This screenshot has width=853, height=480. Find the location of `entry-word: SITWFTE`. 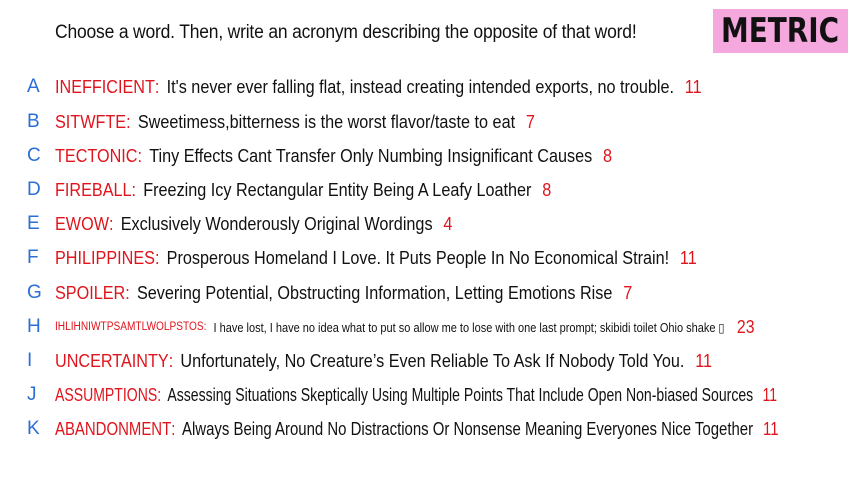

entry-word: SITWFTE is located at coordinates (91, 121).